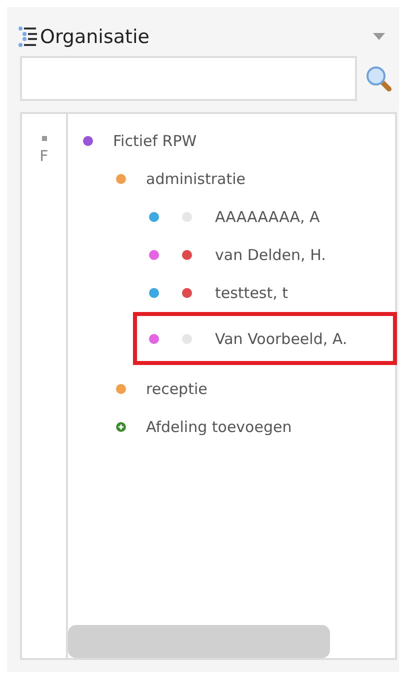 The height and width of the screenshot is (673, 404). I want to click on tree-item: Afdeling toevoegen, so click(231, 427).